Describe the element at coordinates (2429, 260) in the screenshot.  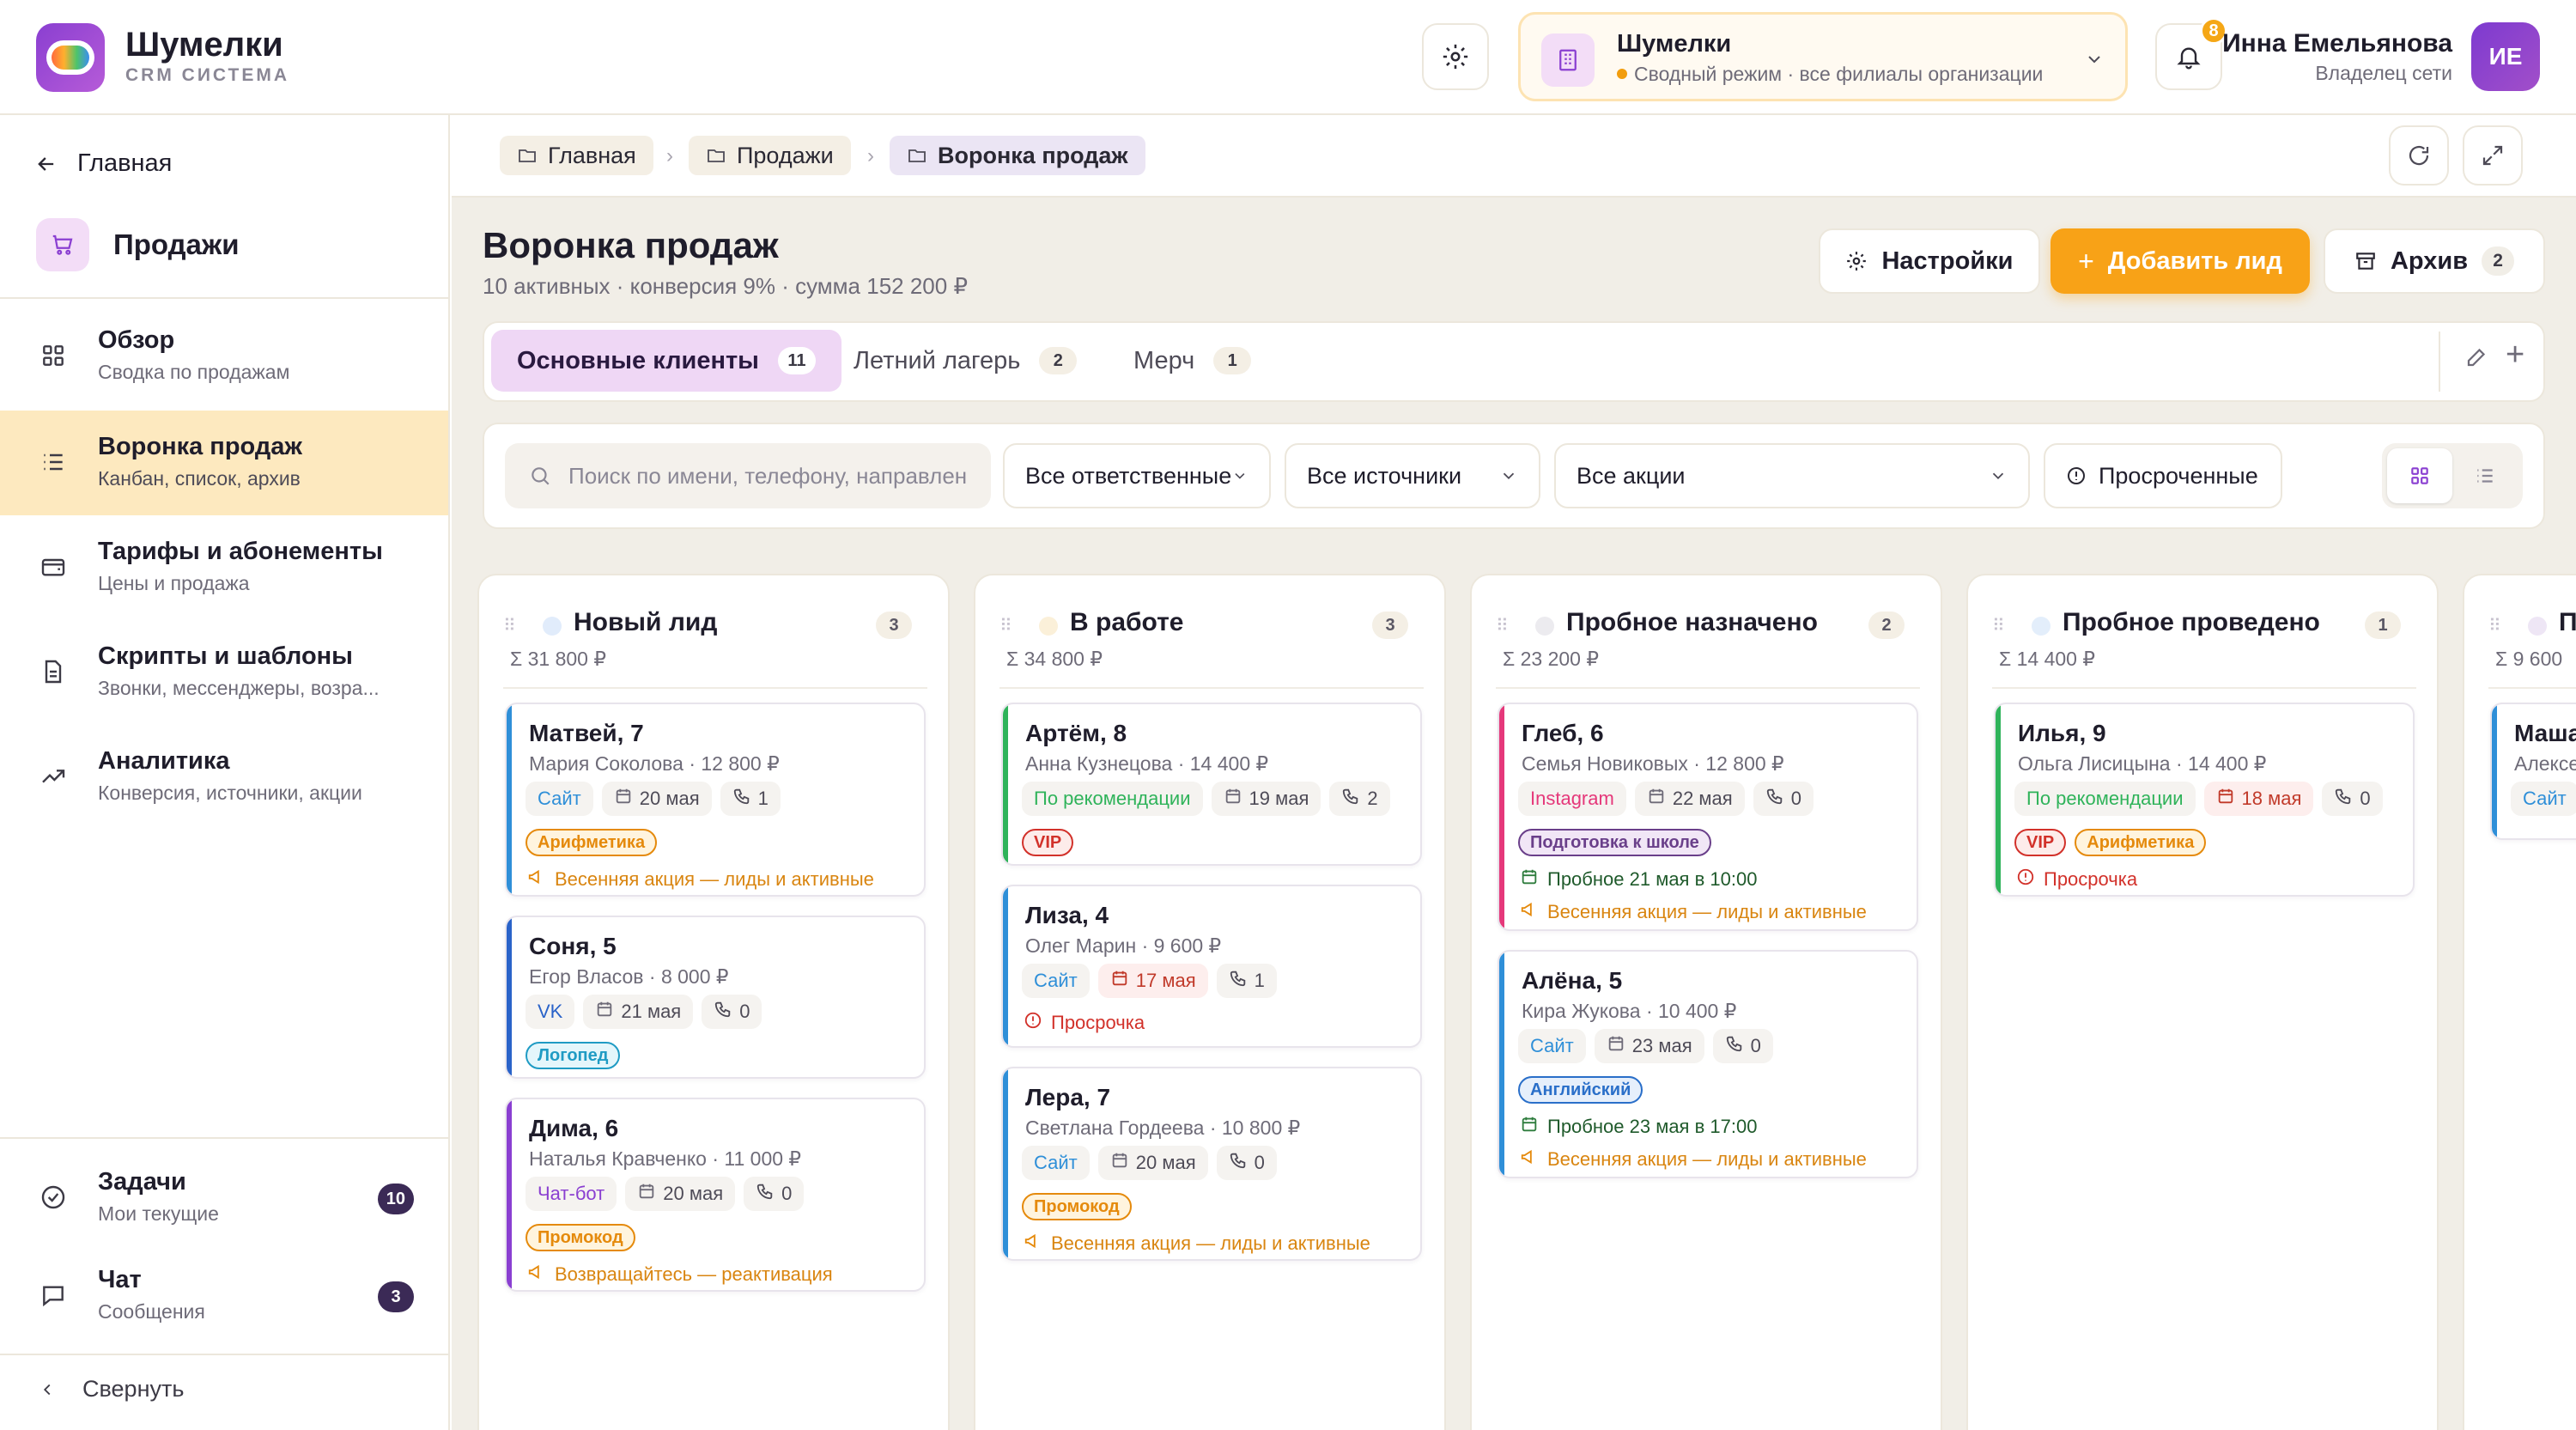
I see `button-label: Архив` at that location.